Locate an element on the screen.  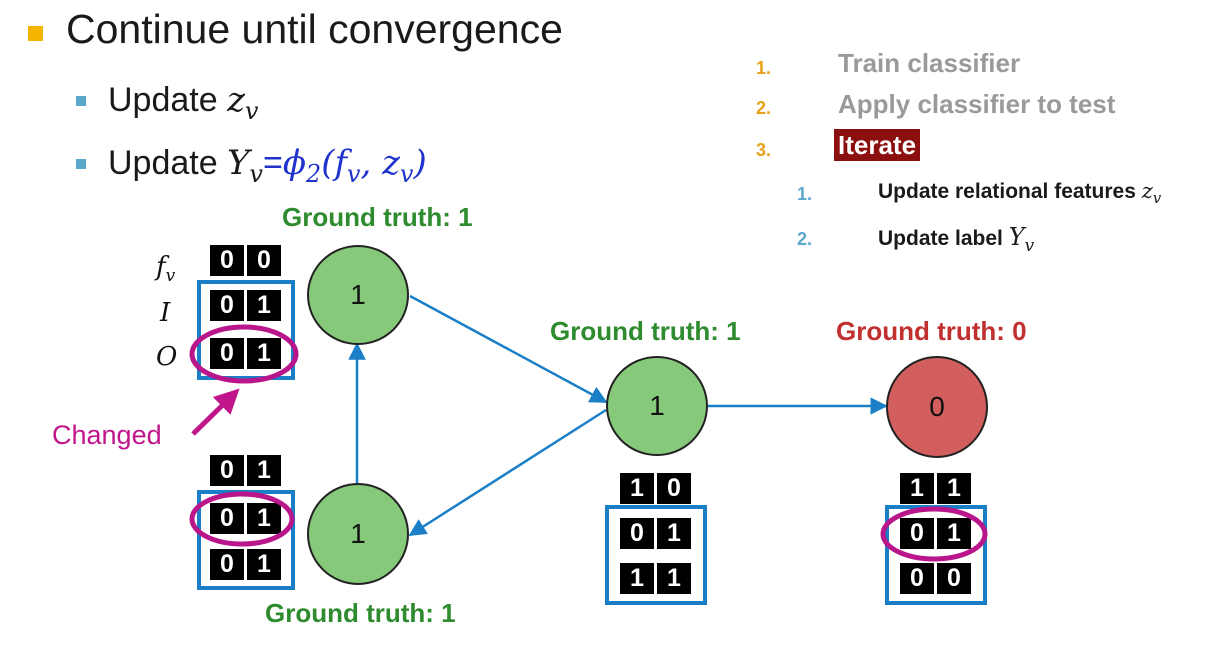
highlight-right-i is located at coordinates (934, 534).